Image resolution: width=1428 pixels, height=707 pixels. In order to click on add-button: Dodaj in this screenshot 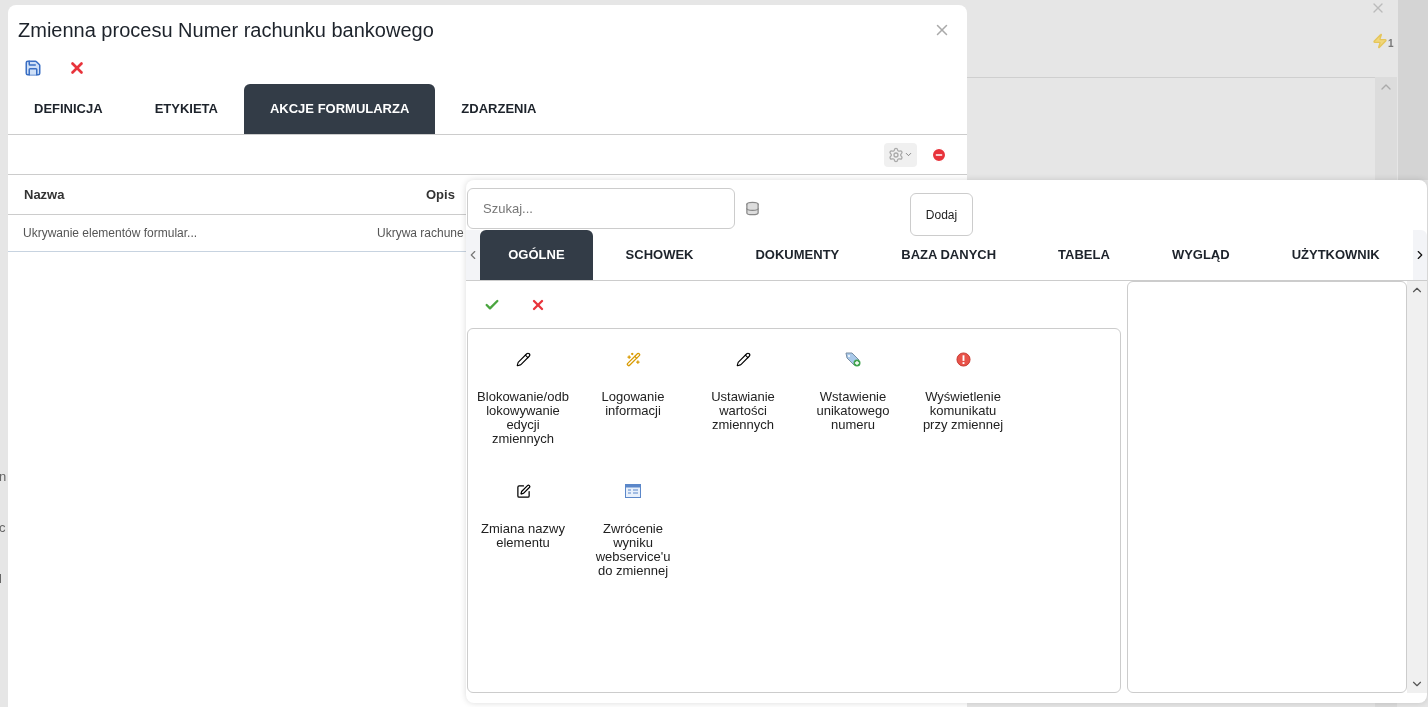, I will do `click(941, 214)`.